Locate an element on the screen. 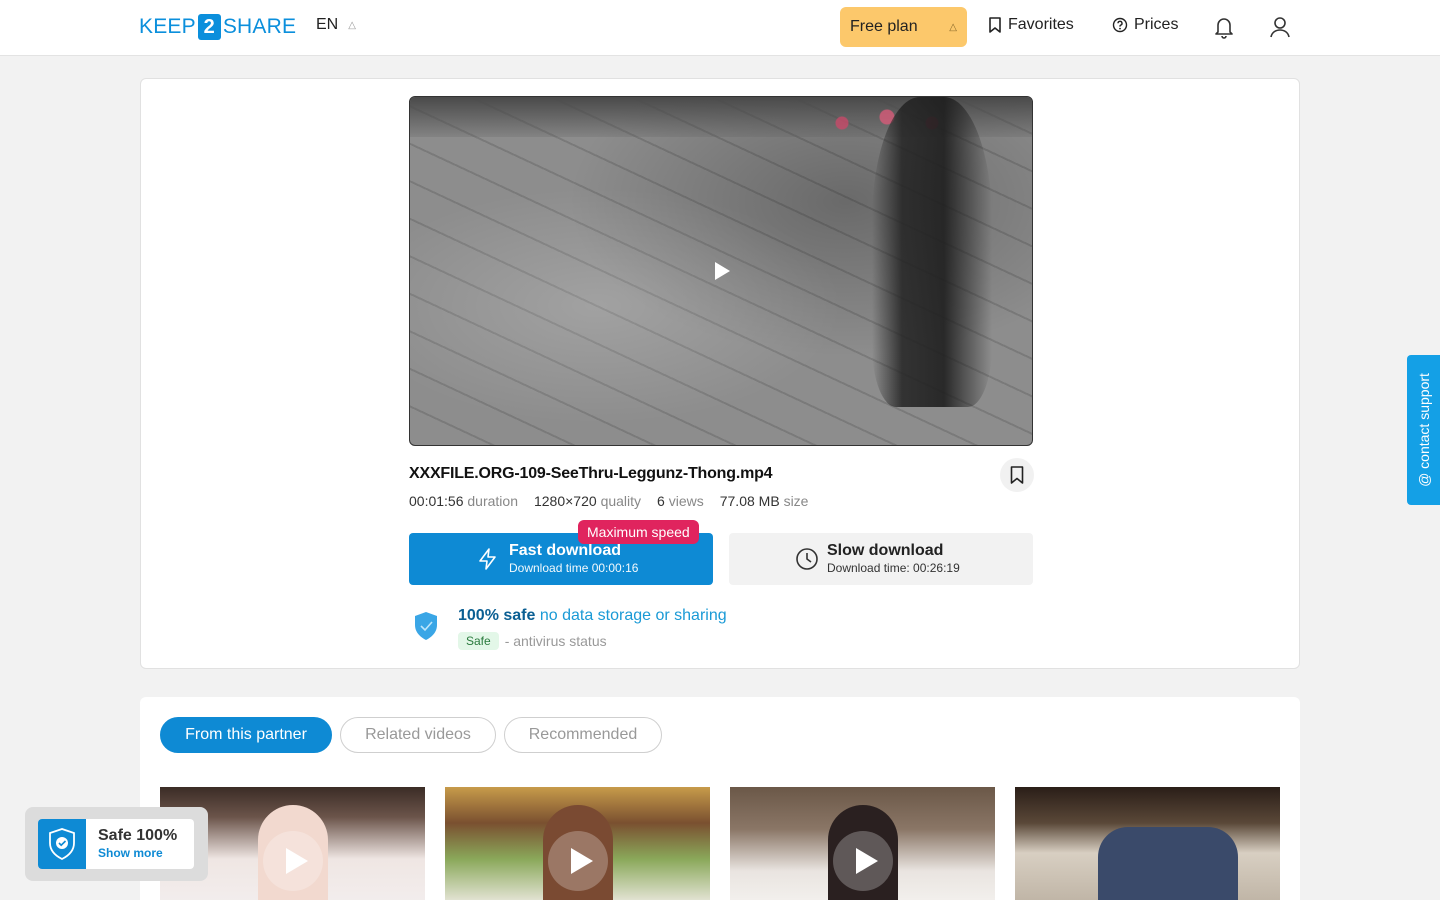  contact-support-tab: @ contact support is located at coordinates (1423, 430).